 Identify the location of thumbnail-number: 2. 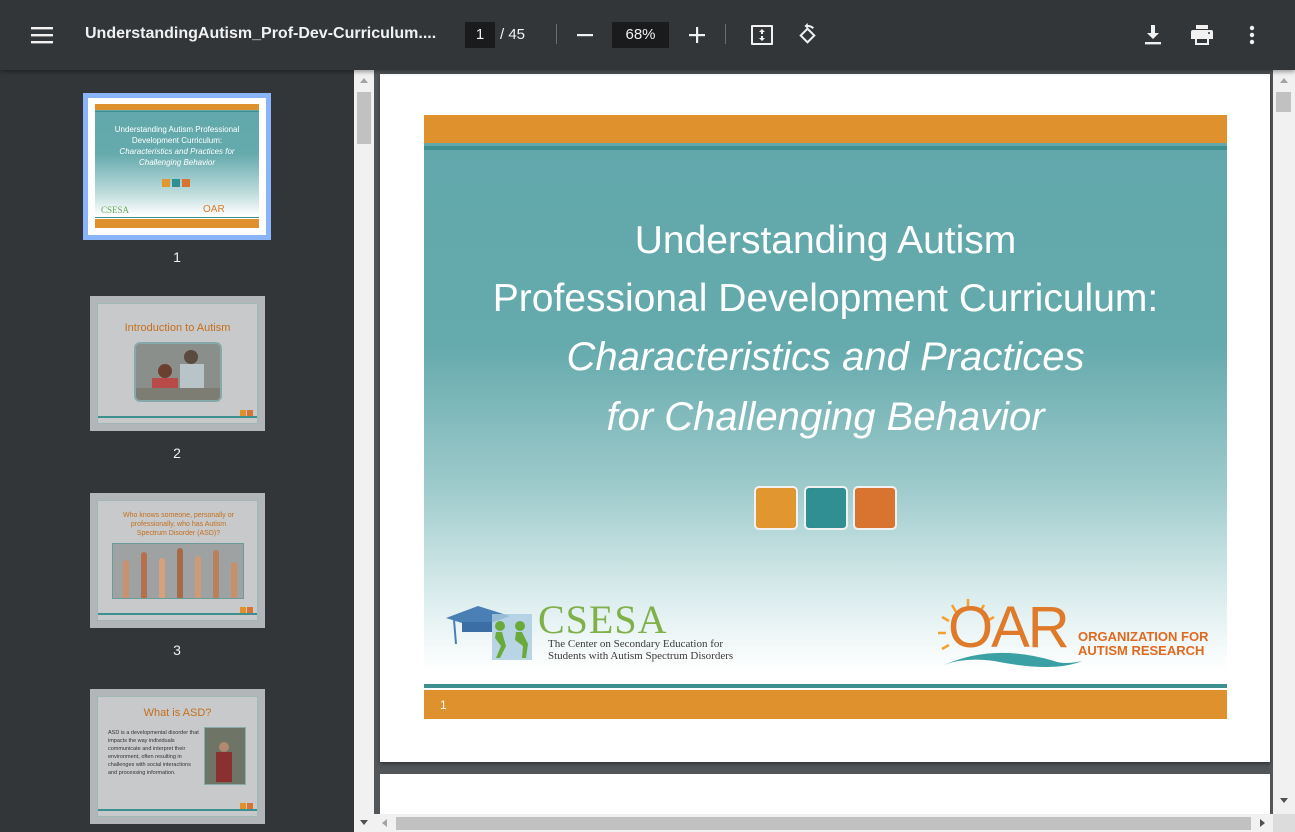
(177, 453).